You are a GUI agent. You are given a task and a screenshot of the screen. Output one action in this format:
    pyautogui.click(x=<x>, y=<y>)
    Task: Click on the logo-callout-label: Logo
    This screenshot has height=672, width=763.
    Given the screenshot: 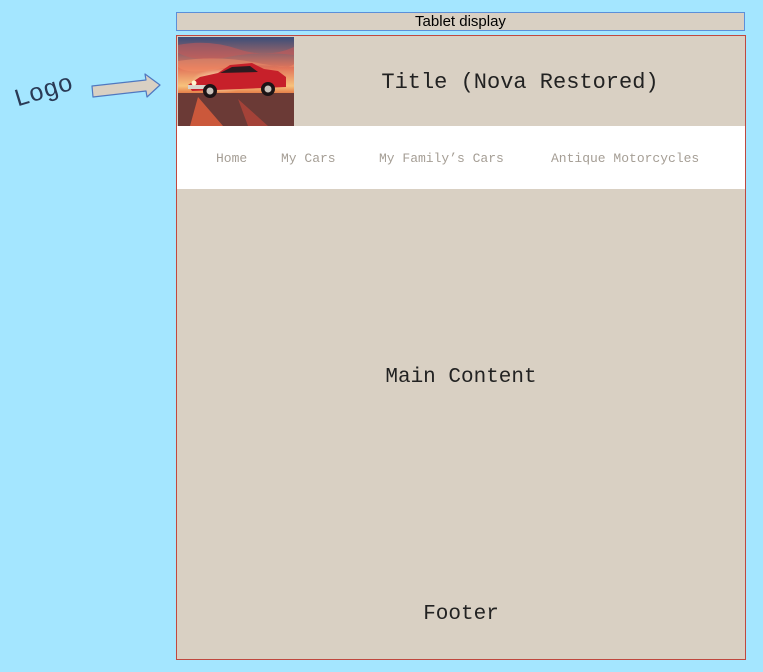 What is the action you would take?
    pyautogui.click(x=43, y=92)
    